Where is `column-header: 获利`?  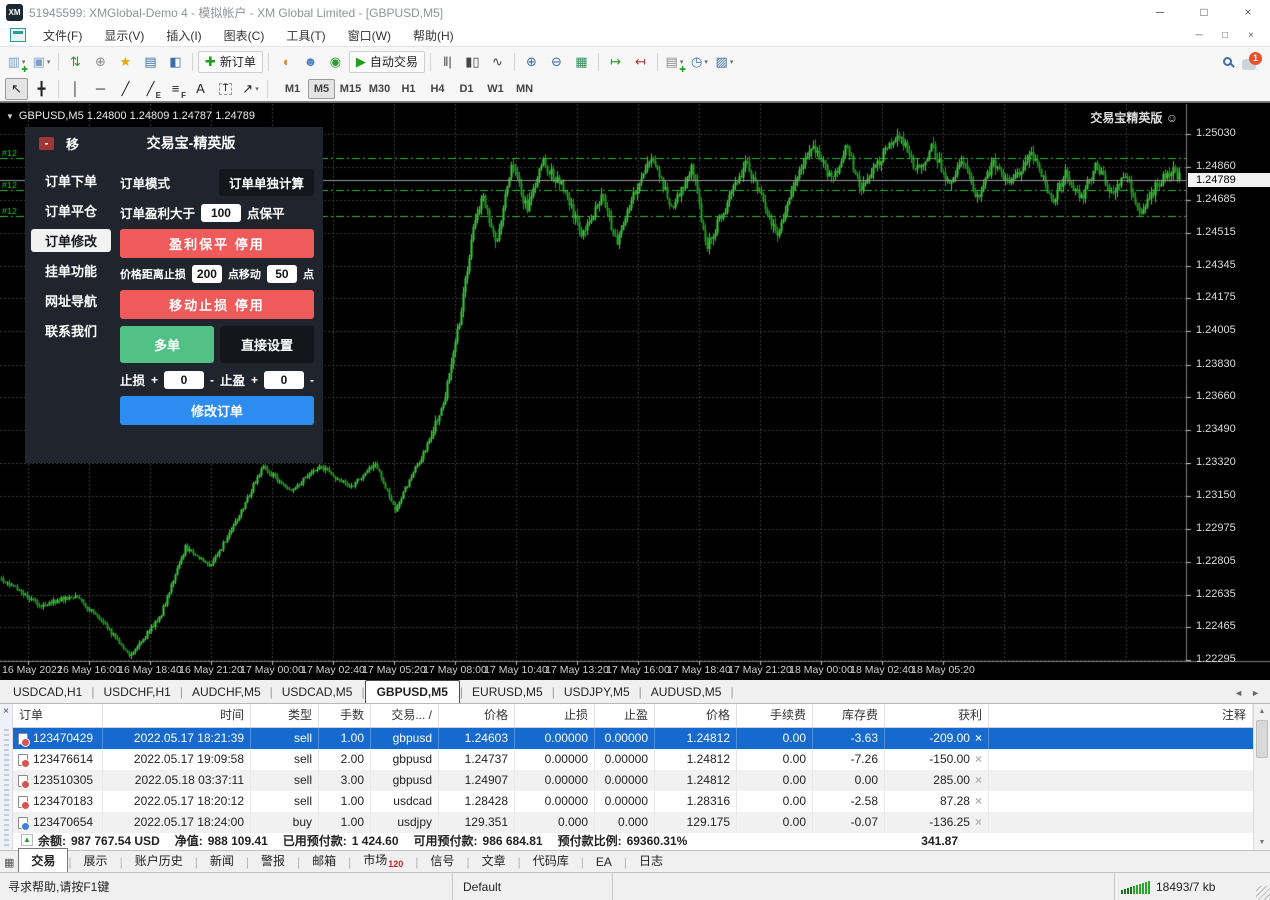 column-header: 获利 is located at coordinates (937, 715).